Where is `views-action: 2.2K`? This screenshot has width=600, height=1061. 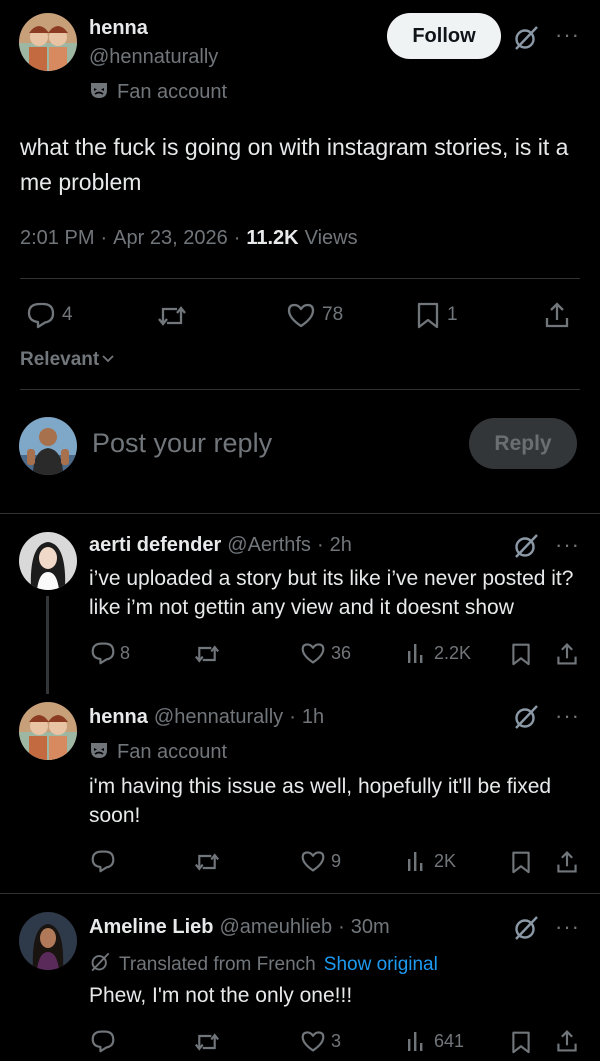 views-action: 2.2K is located at coordinates (438, 653).